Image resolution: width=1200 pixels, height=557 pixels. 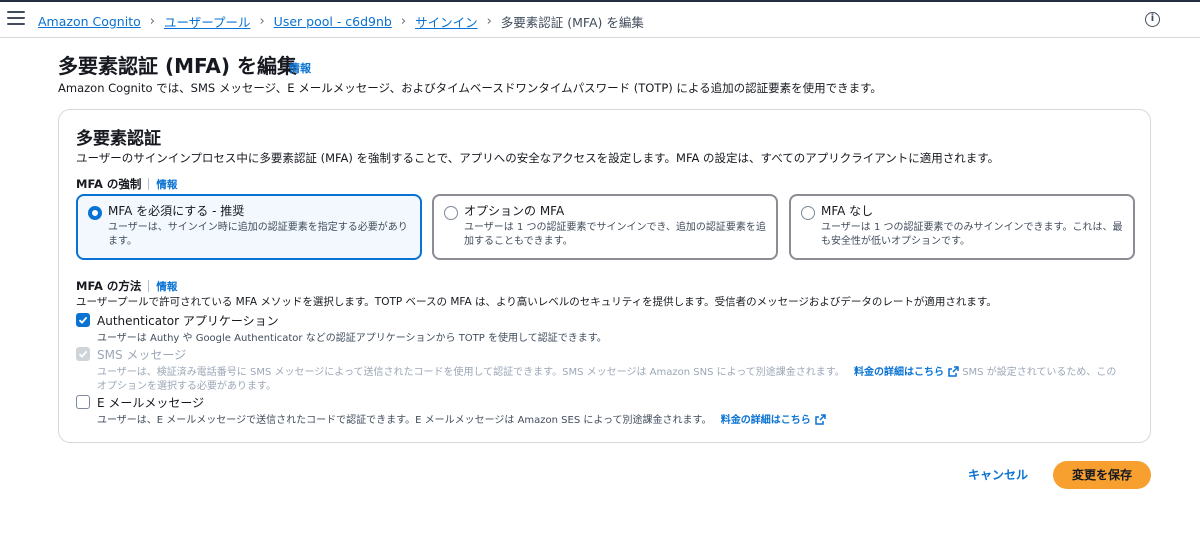 What do you see at coordinates (766, 420) in the screenshot?
I see `email-pricing-link: 料金の詳細はこちら` at bounding box center [766, 420].